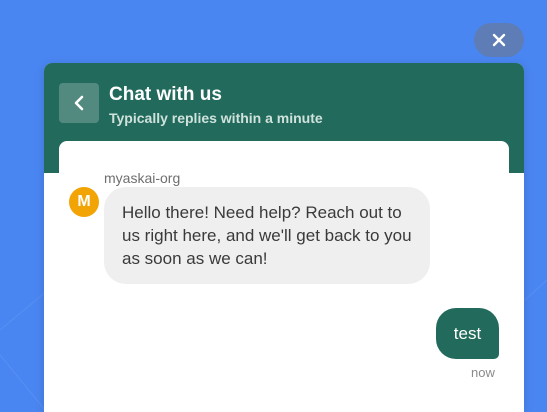  What do you see at coordinates (467, 333) in the screenshot?
I see `user-message-bubble: test` at bounding box center [467, 333].